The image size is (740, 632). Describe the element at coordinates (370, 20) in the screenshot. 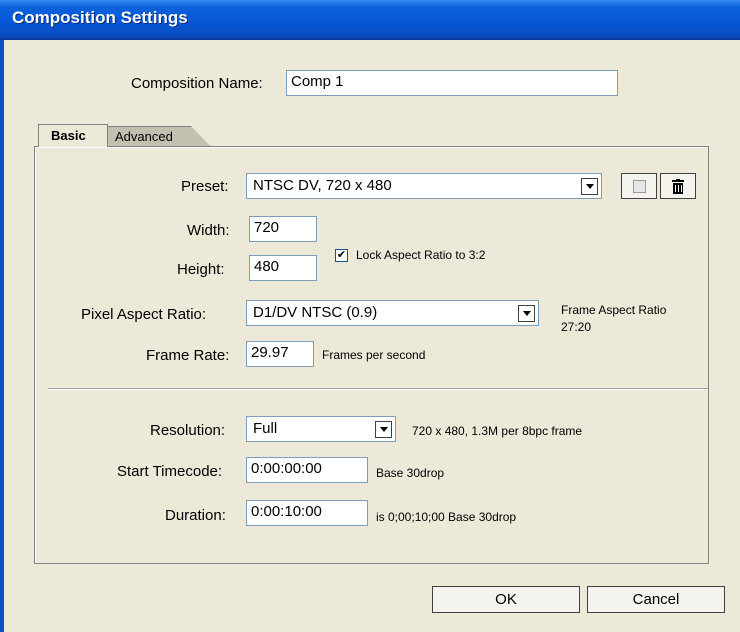

I see `title-bar: Composition Settings` at that location.